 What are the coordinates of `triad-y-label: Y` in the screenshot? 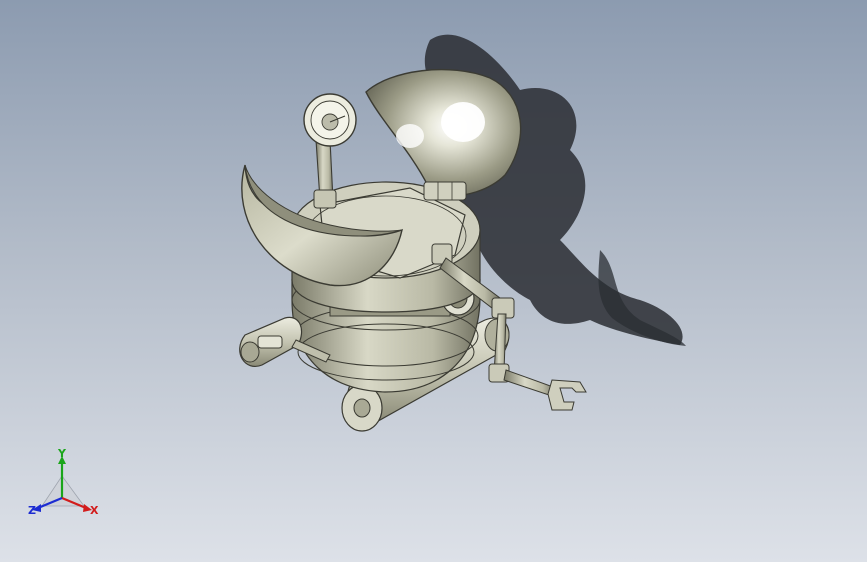 It's located at (62, 453).